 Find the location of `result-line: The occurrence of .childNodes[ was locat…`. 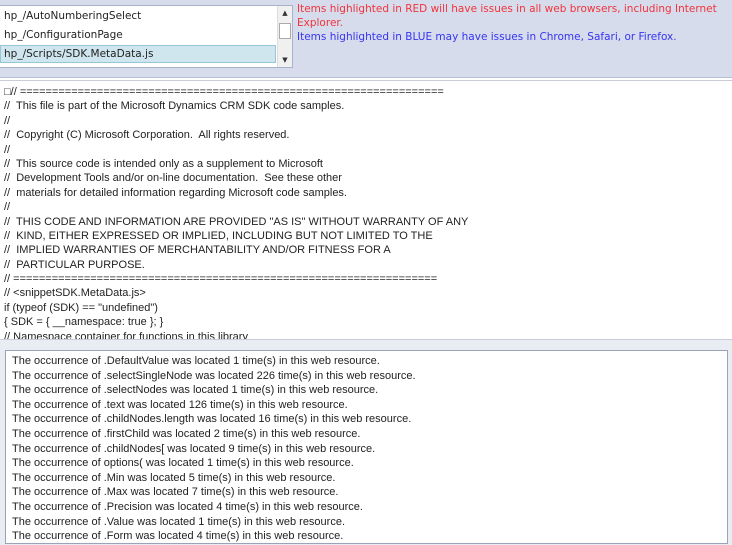

result-line: The occurrence of .childNodes[ was locat… is located at coordinates (194, 448).